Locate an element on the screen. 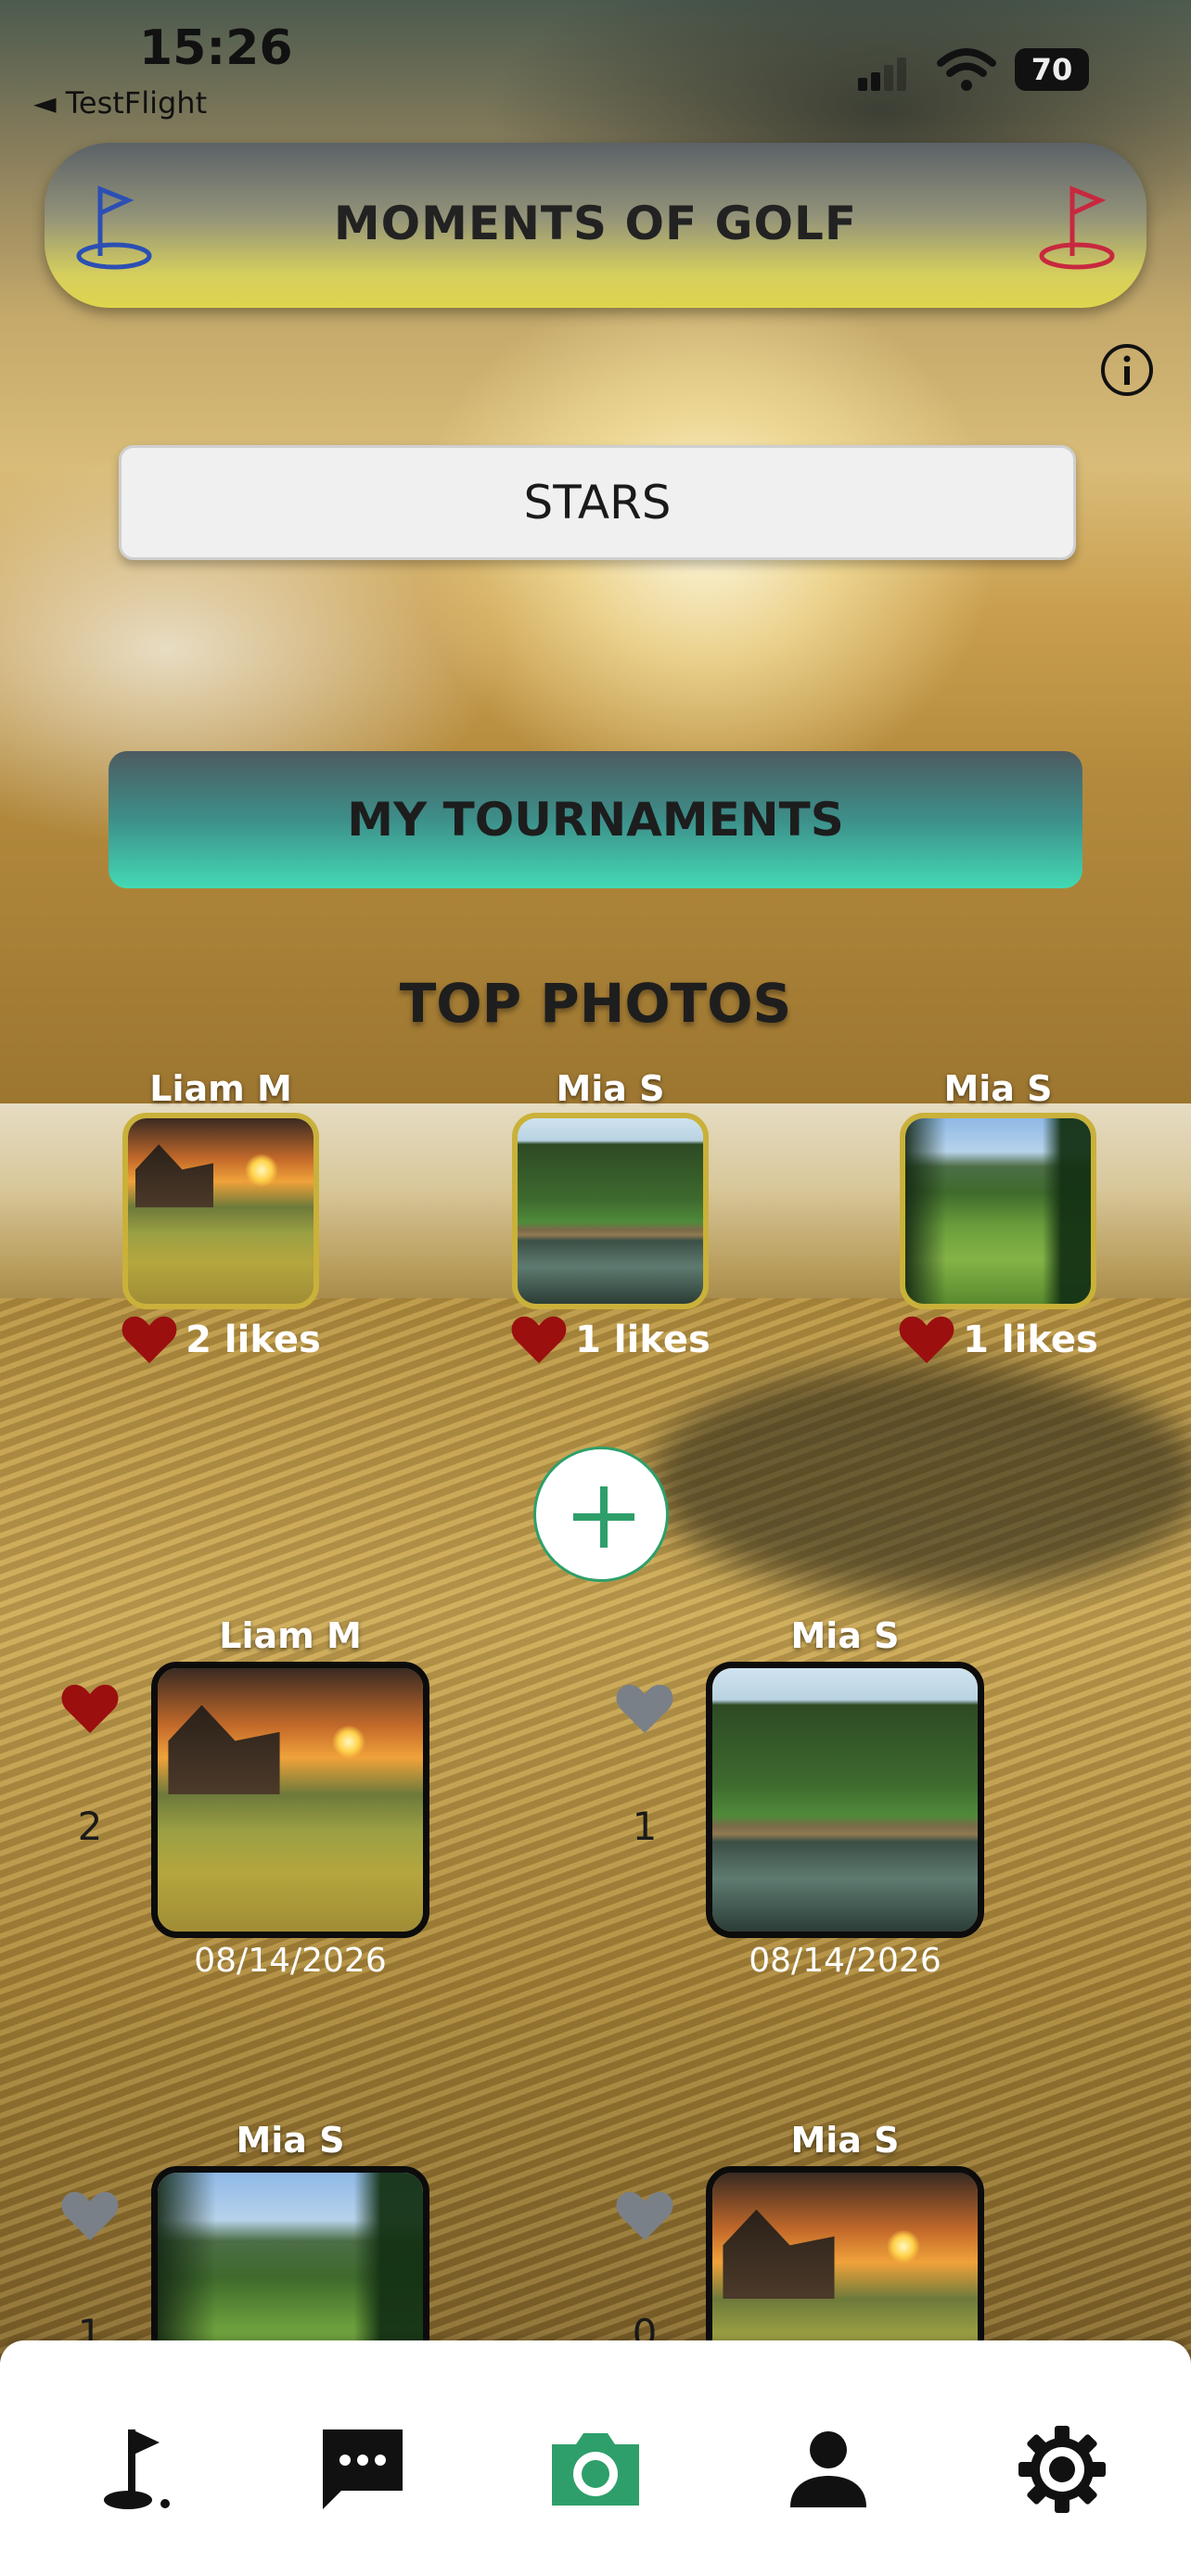 This screenshot has width=1191, height=2576. camera-icon is located at coordinates (595, 2469).